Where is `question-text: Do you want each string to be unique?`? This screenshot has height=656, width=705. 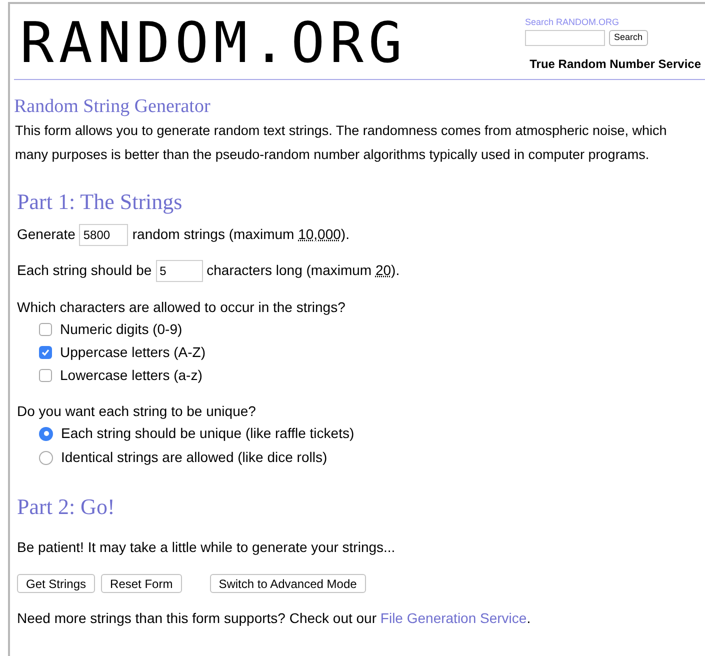 question-text: Do you want each string to be unique? is located at coordinates (137, 411).